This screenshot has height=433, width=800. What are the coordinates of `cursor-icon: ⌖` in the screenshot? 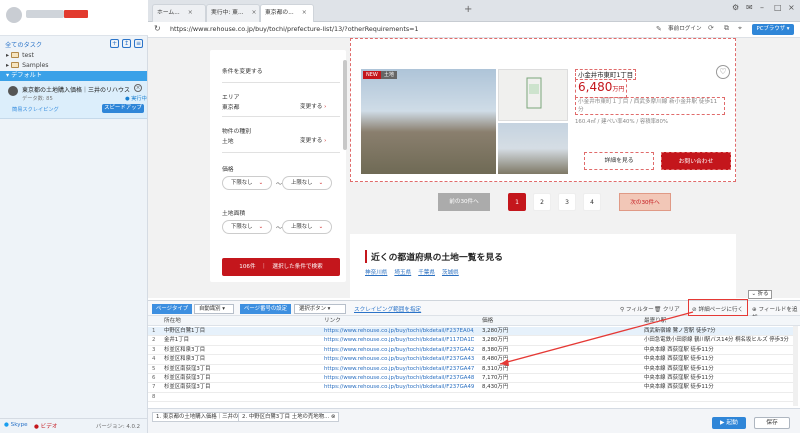 It's located at (740, 28).